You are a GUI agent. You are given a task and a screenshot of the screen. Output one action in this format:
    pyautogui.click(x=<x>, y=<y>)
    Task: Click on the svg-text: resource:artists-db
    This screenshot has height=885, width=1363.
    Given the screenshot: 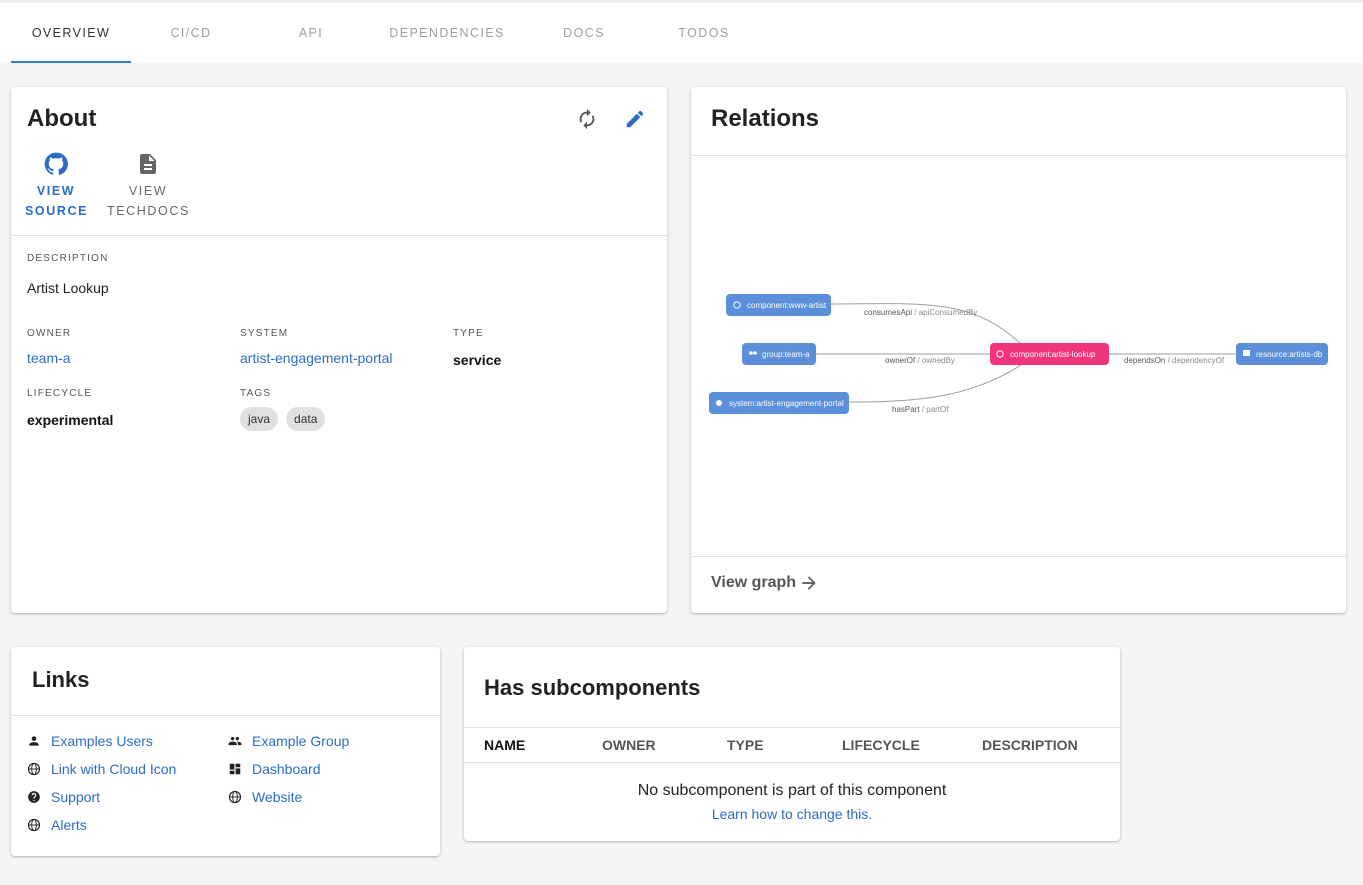 What is the action you would take?
    pyautogui.click(x=1289, y=354)
    